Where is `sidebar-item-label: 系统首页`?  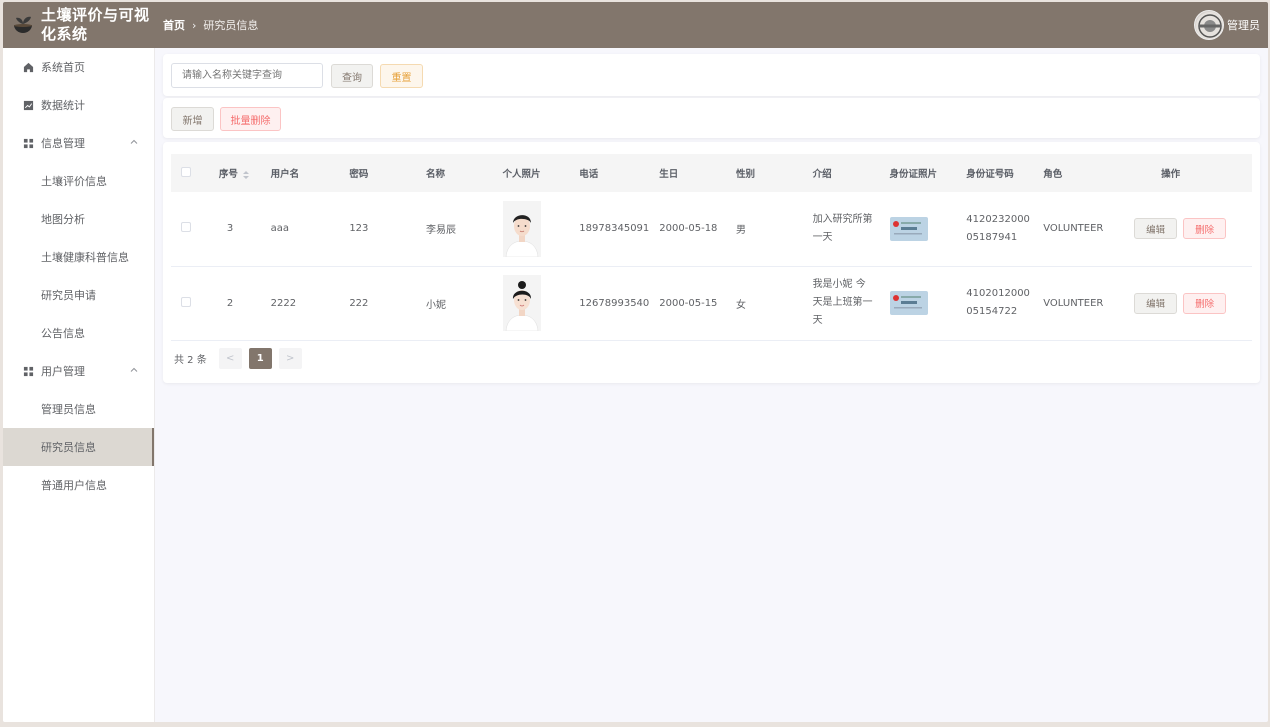 sidebar-item-label: 系统首页 is located at coordinates (63, 67).